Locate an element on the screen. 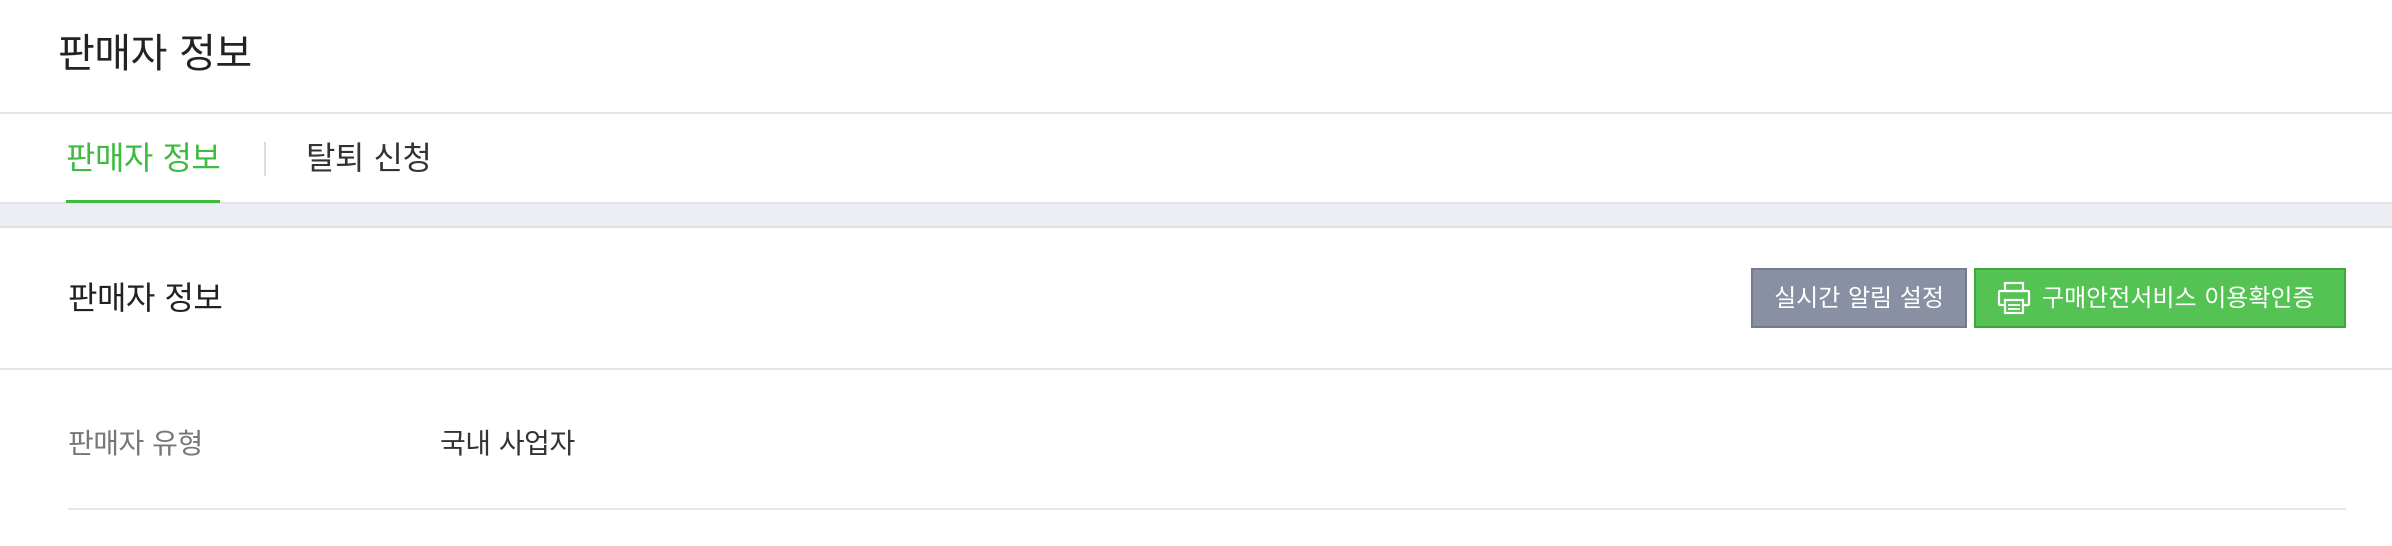 Image resolution: width=2392 pixels, height=546 pixels. purchase-safety-certificate-label: 구매안전서비스 이용확인증 is located at coordinates (2178, 298).